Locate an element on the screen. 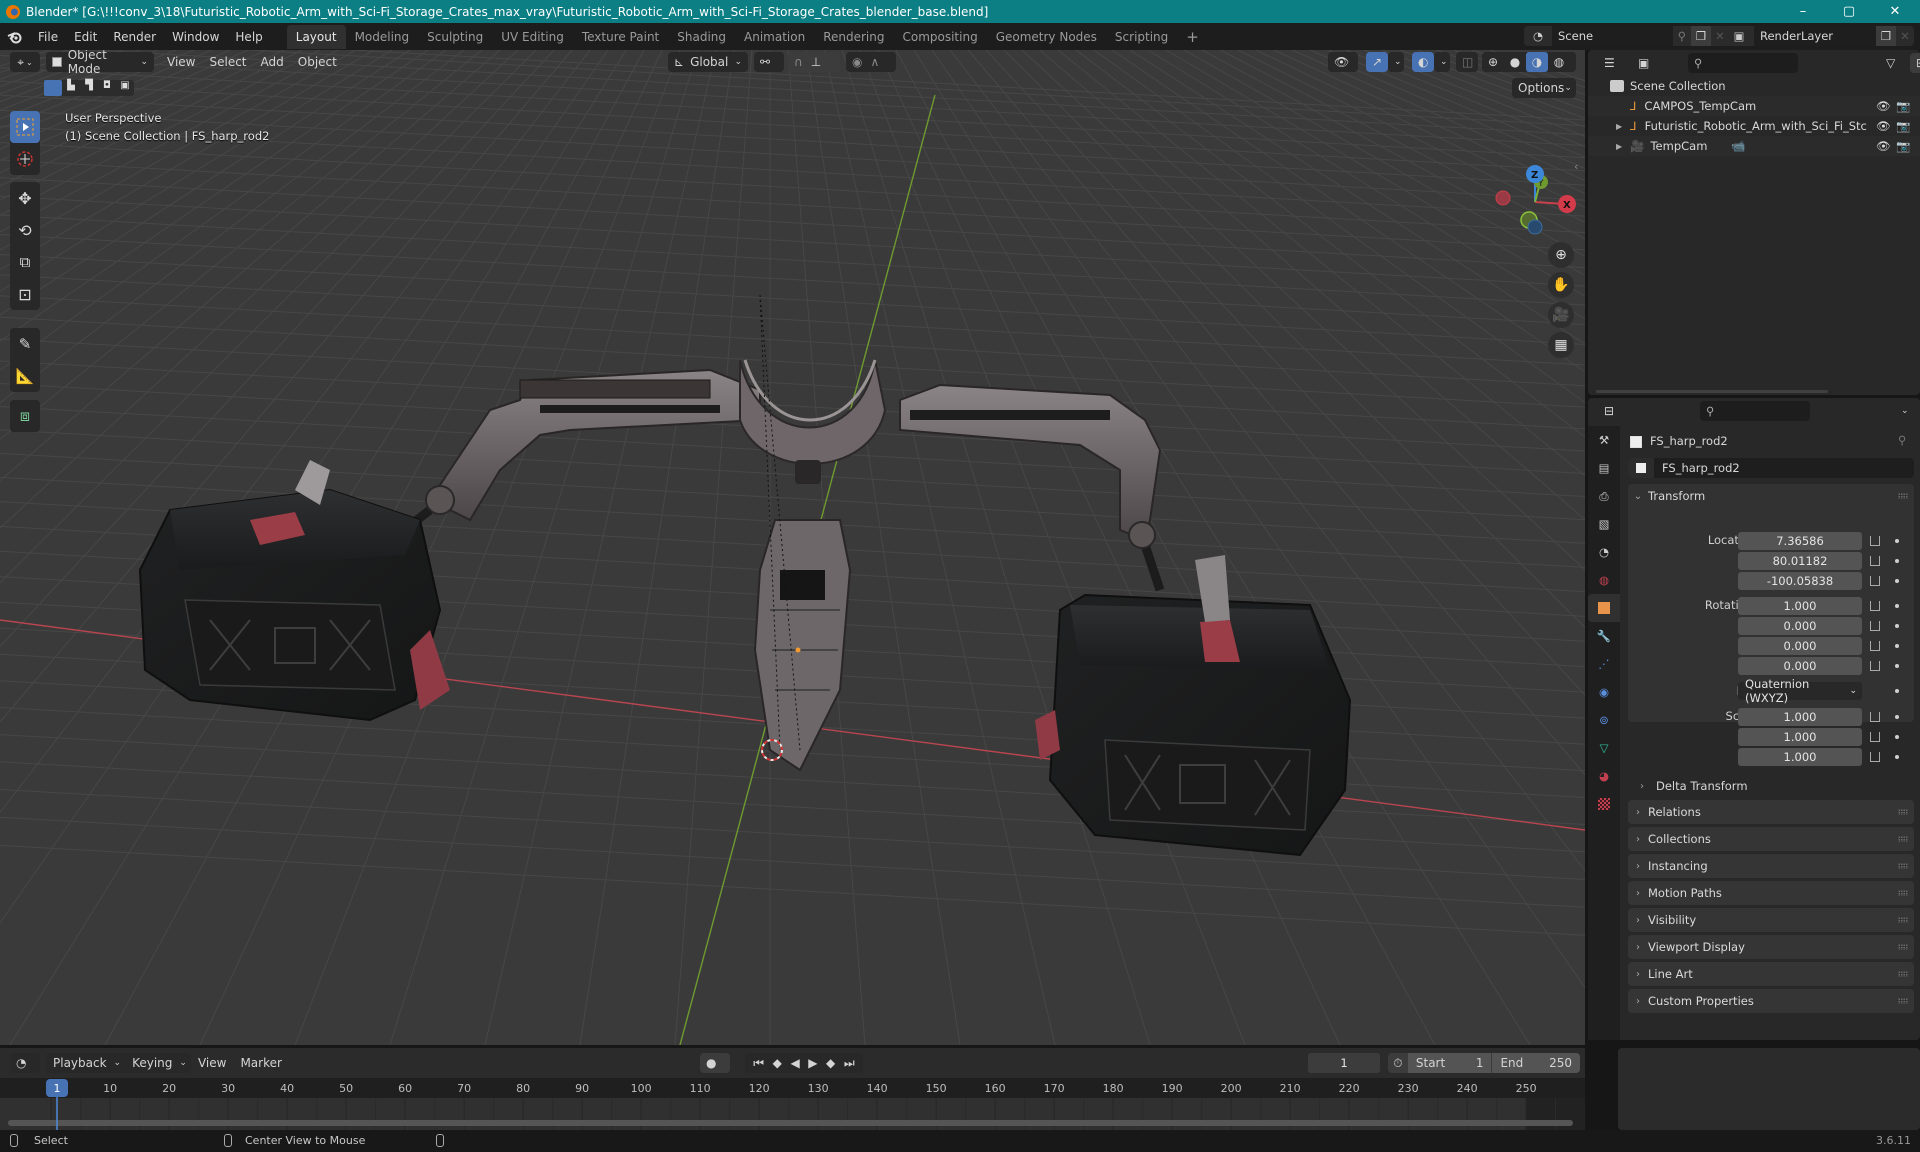 The image size is (1920, 1152). outliner-scrollbar is located at coordinates (1712, 391).